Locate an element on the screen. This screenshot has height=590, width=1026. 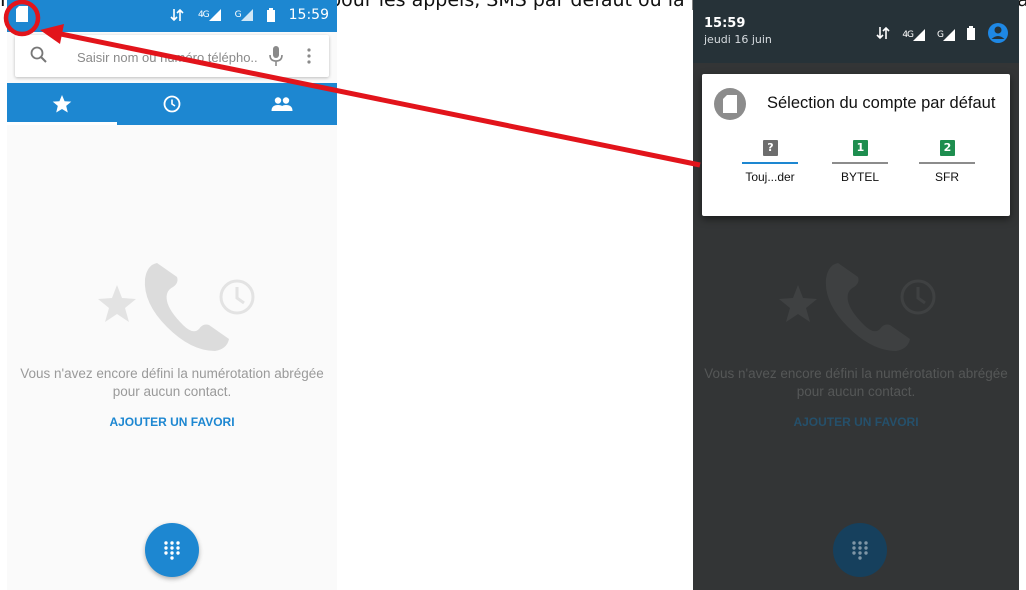
search-input is located at coordinates (167, 57).